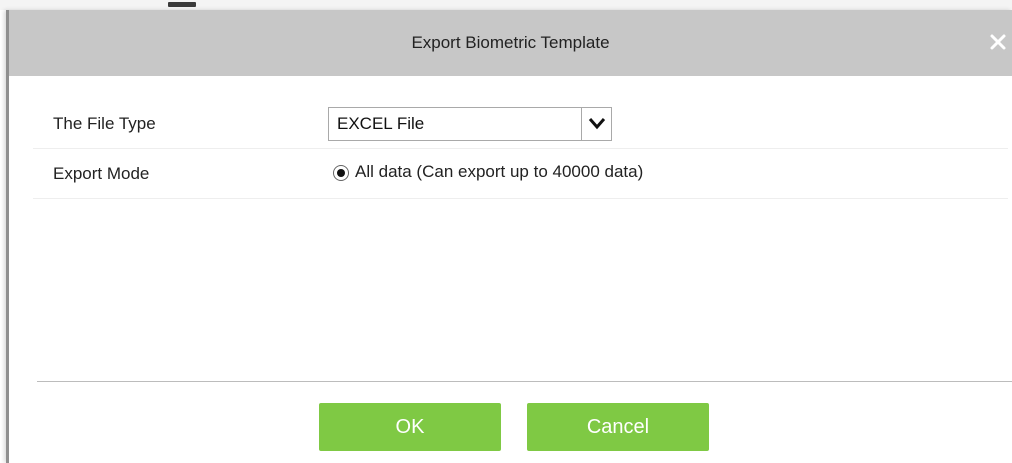 The width and height of the screenshot is (1012, 463). I want to click on footer-divider, so click(524, 381).